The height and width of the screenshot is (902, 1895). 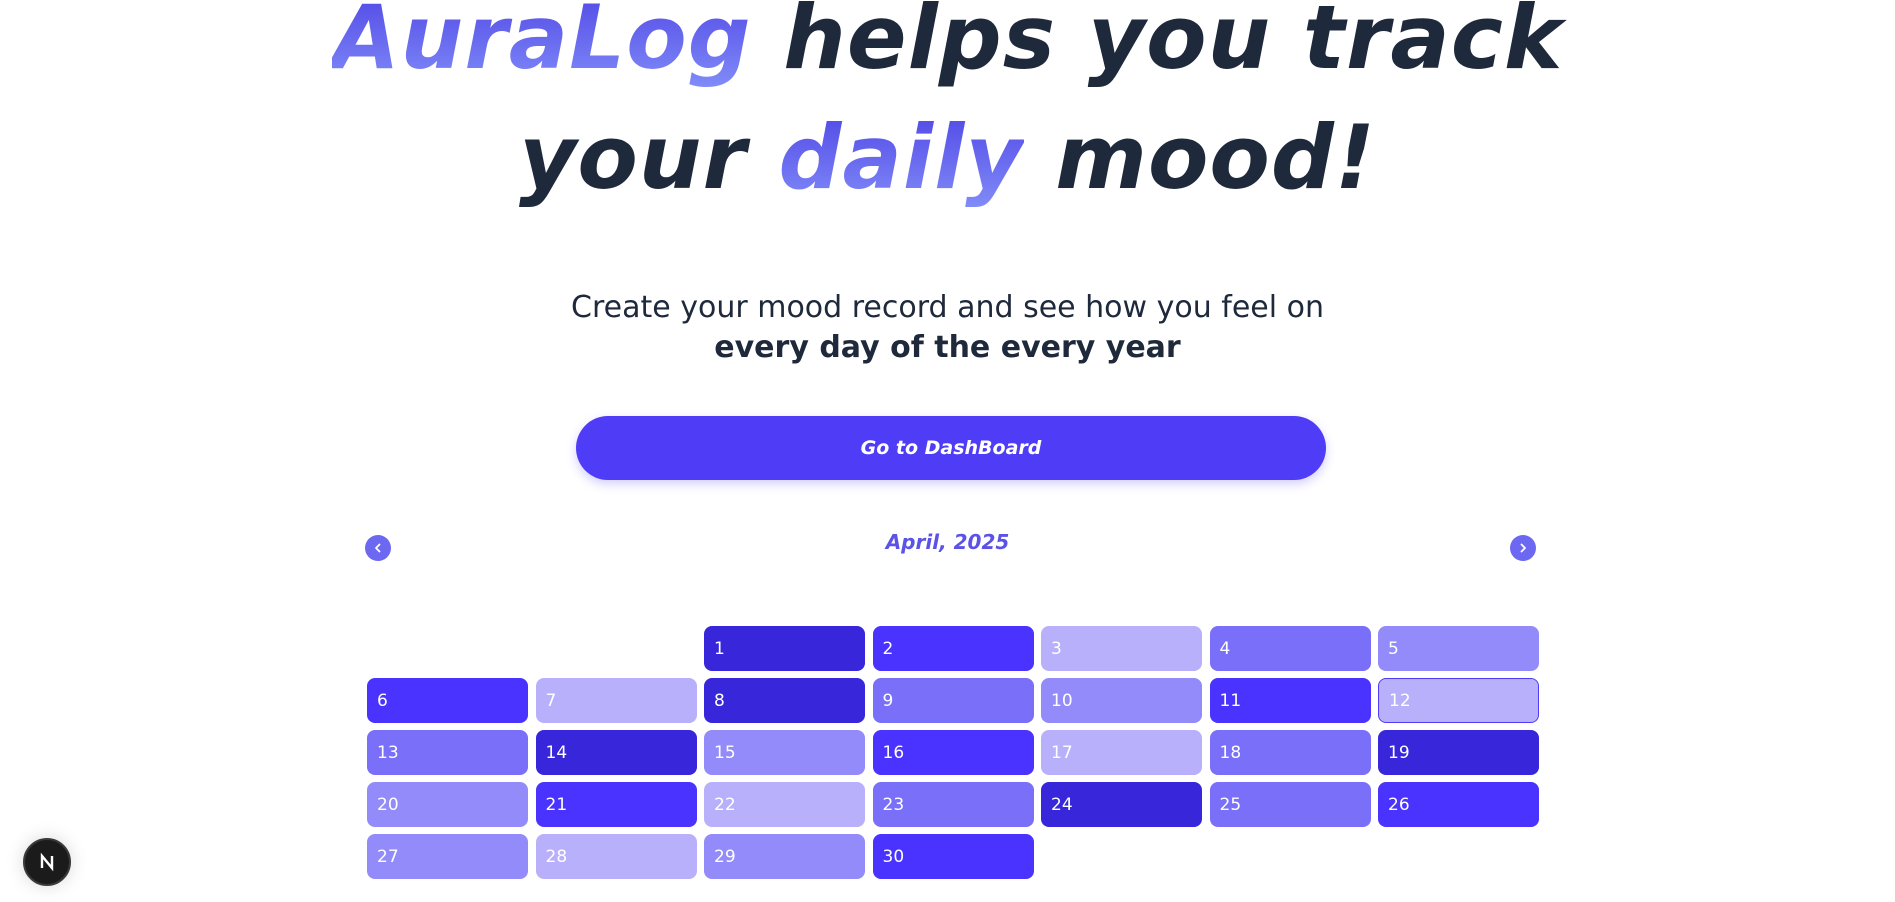 What do you see at coordinates (1458, 700) in the screenshot?
I see `calendar-day-cell: 12` at bounding box center [1458, 700].